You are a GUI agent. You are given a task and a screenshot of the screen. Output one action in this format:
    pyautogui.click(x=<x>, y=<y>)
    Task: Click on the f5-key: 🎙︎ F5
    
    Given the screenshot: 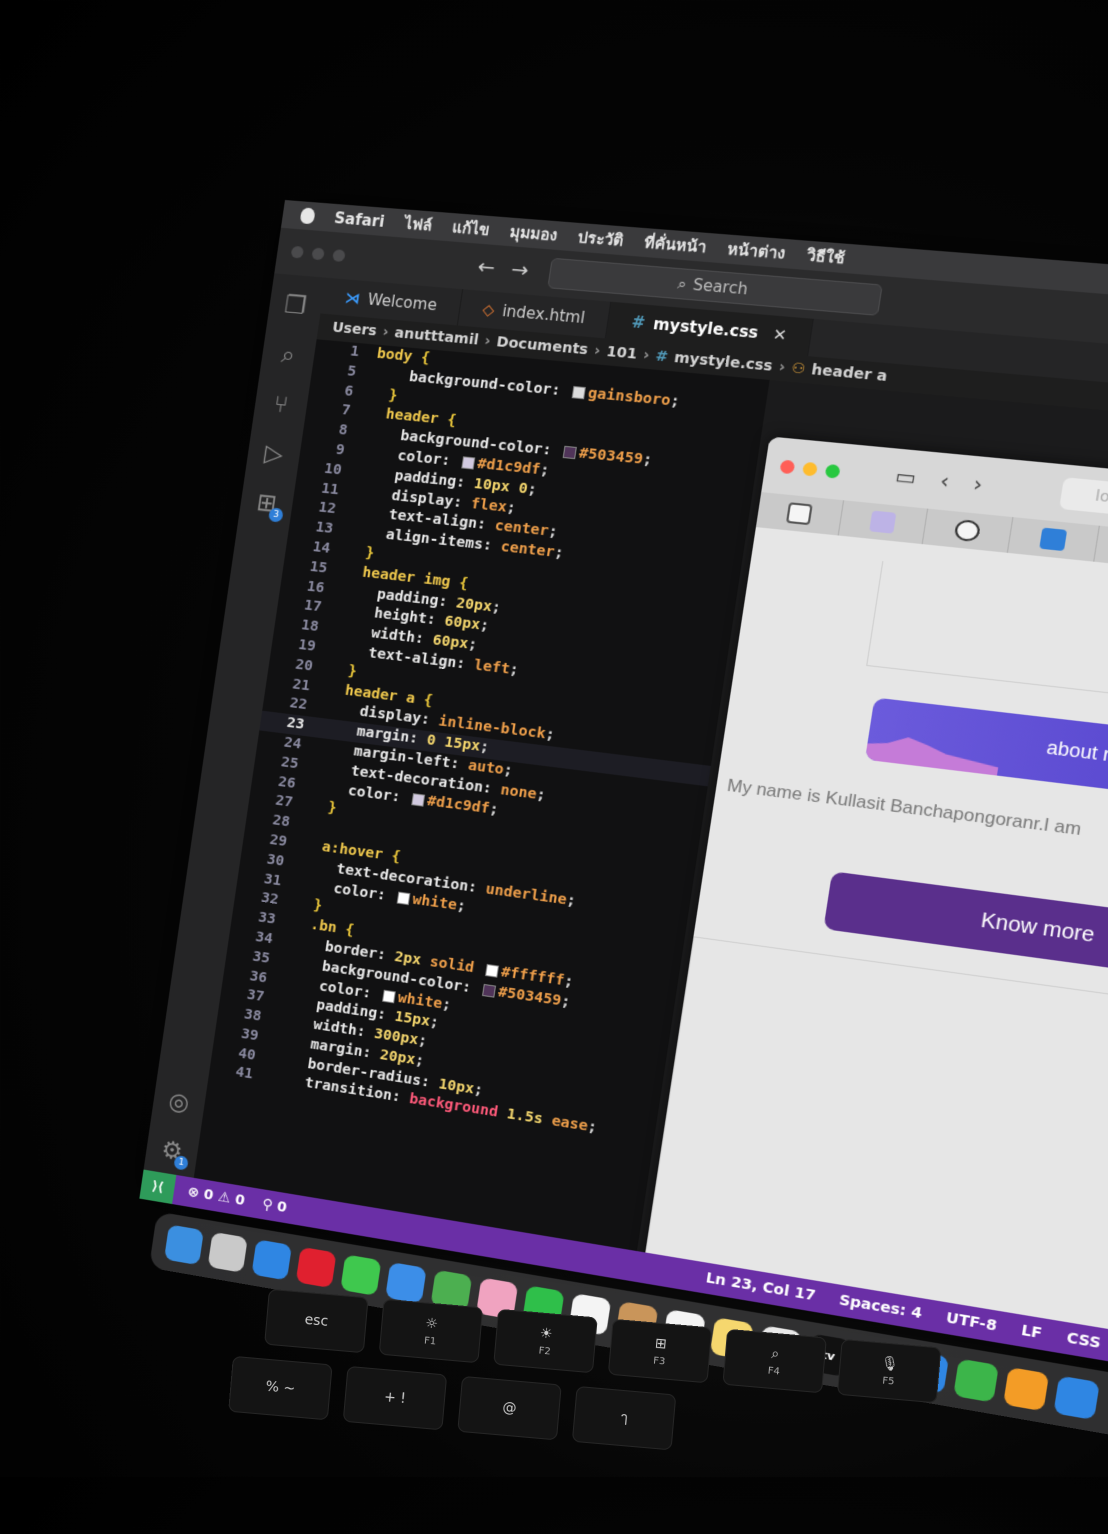 What is the action you would take?
    pyautogui.click(x=889, y=1371)
    